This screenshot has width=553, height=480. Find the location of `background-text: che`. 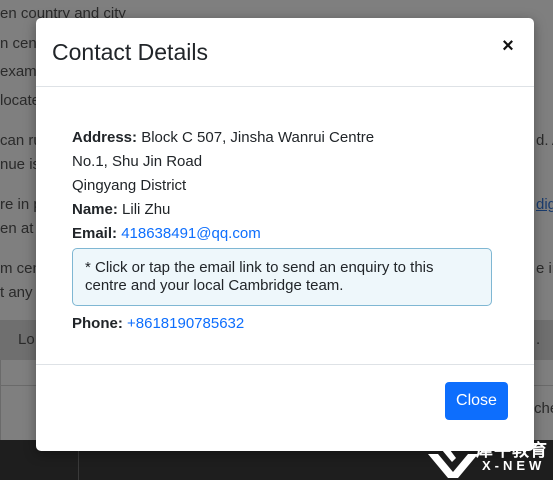

background-text: che is located at coordinates (543, 408).